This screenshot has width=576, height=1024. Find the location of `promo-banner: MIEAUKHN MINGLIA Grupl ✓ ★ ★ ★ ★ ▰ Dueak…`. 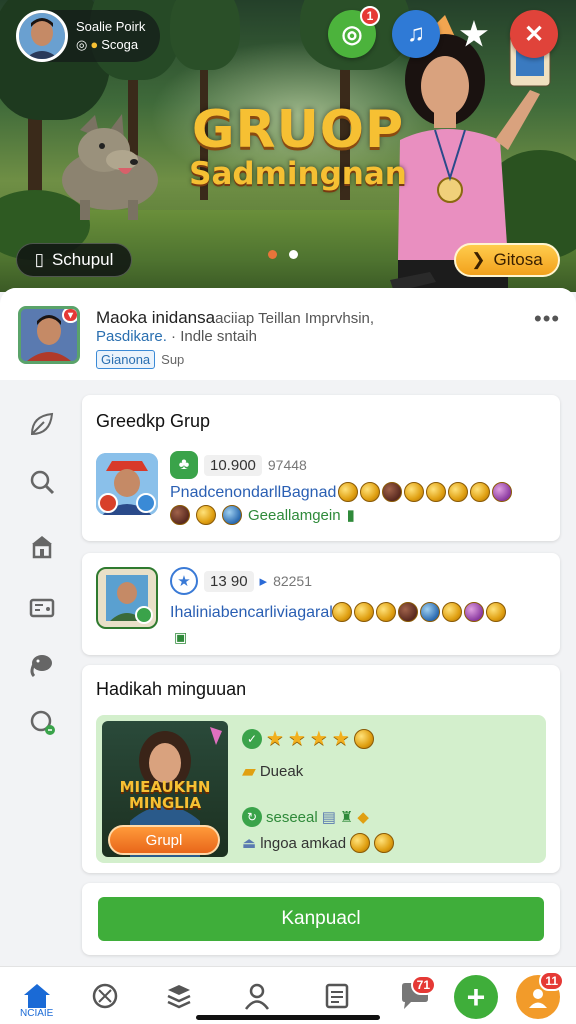

promo-banner: MIEAUKHN MINGLIA Grupl ✓ ★ ★ ★ ★ ▰ Dueak… is located at coordinates (321, 789).